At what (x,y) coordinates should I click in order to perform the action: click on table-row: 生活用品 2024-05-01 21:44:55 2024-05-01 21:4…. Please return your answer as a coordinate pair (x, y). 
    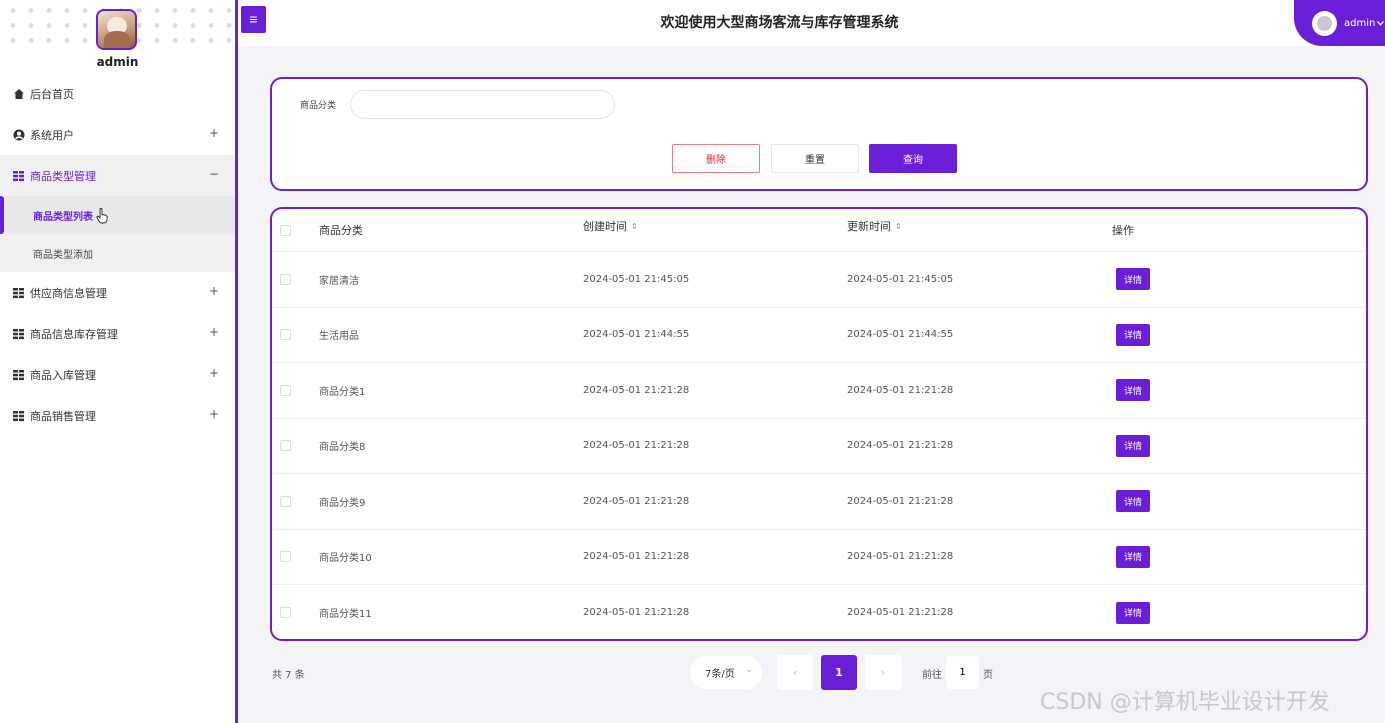
    Looking at the image, I should click on (819, 335).